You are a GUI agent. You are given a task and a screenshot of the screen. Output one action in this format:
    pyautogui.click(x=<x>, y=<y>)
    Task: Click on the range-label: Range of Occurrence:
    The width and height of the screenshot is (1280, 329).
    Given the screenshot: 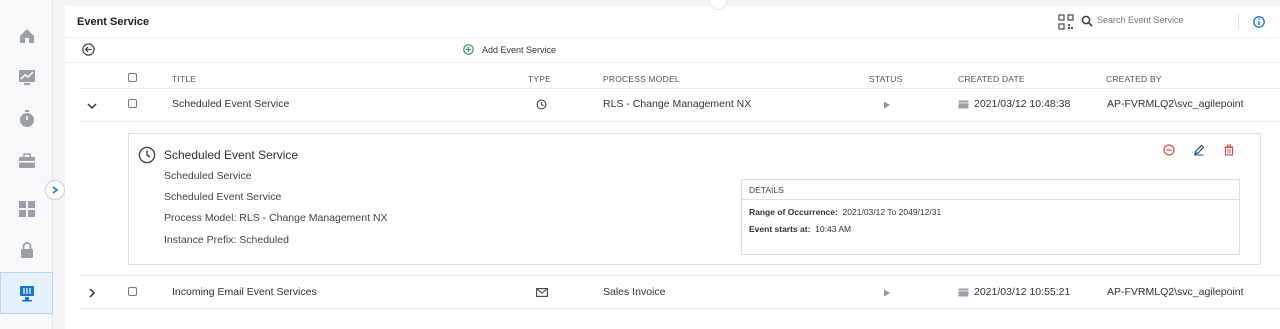 What is the action you would take?
    pyautogui.click(x=793, y=212)
    